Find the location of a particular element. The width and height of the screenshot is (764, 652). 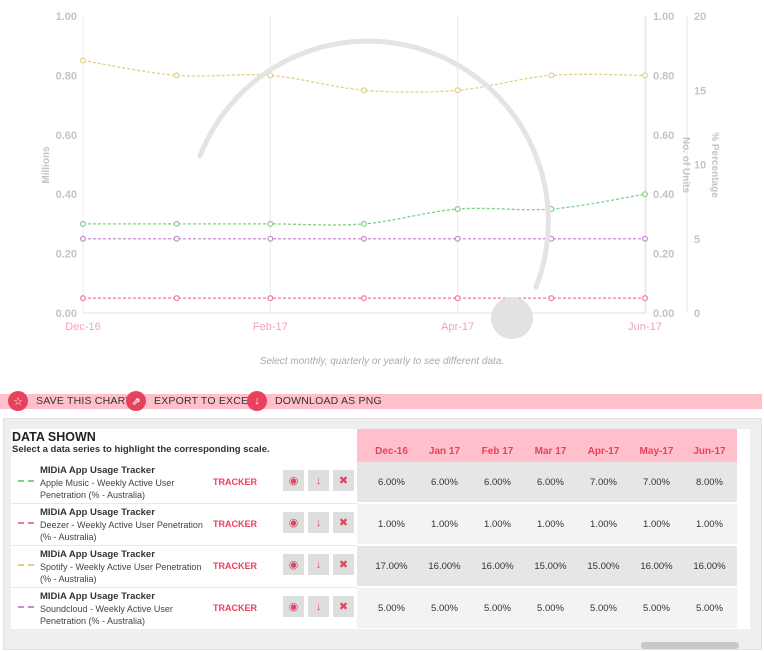

left-axis-tick: 0.00 is located at coordinates (66, 314).